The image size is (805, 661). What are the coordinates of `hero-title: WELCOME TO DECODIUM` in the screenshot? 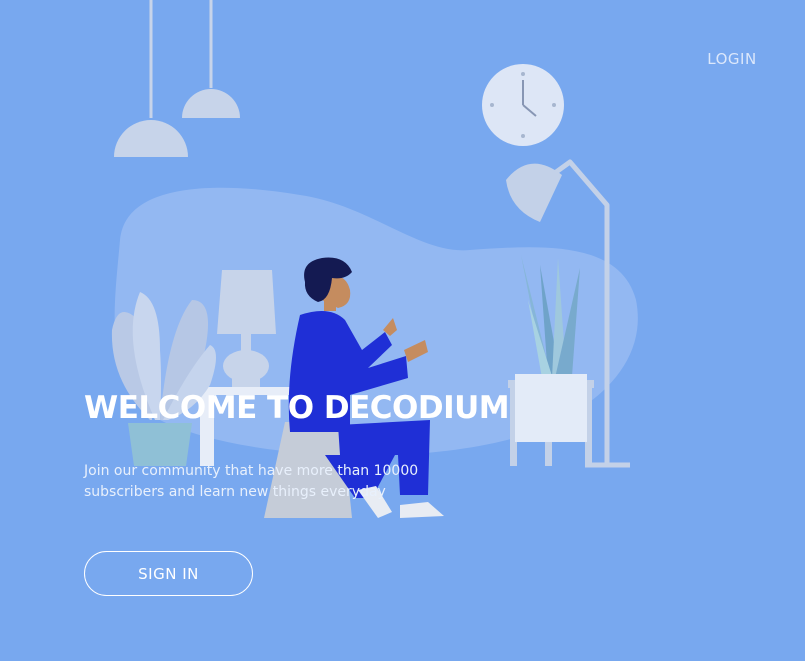 It's located at (297, 408).